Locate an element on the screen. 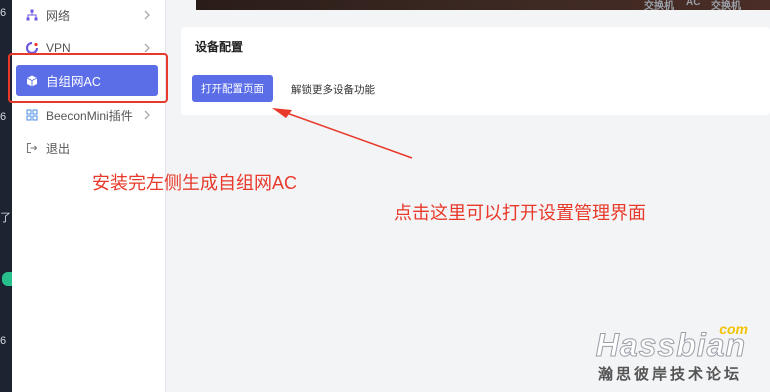  sidebar-item-label: BeeconMini插件 is located at coordinates (89, 115).